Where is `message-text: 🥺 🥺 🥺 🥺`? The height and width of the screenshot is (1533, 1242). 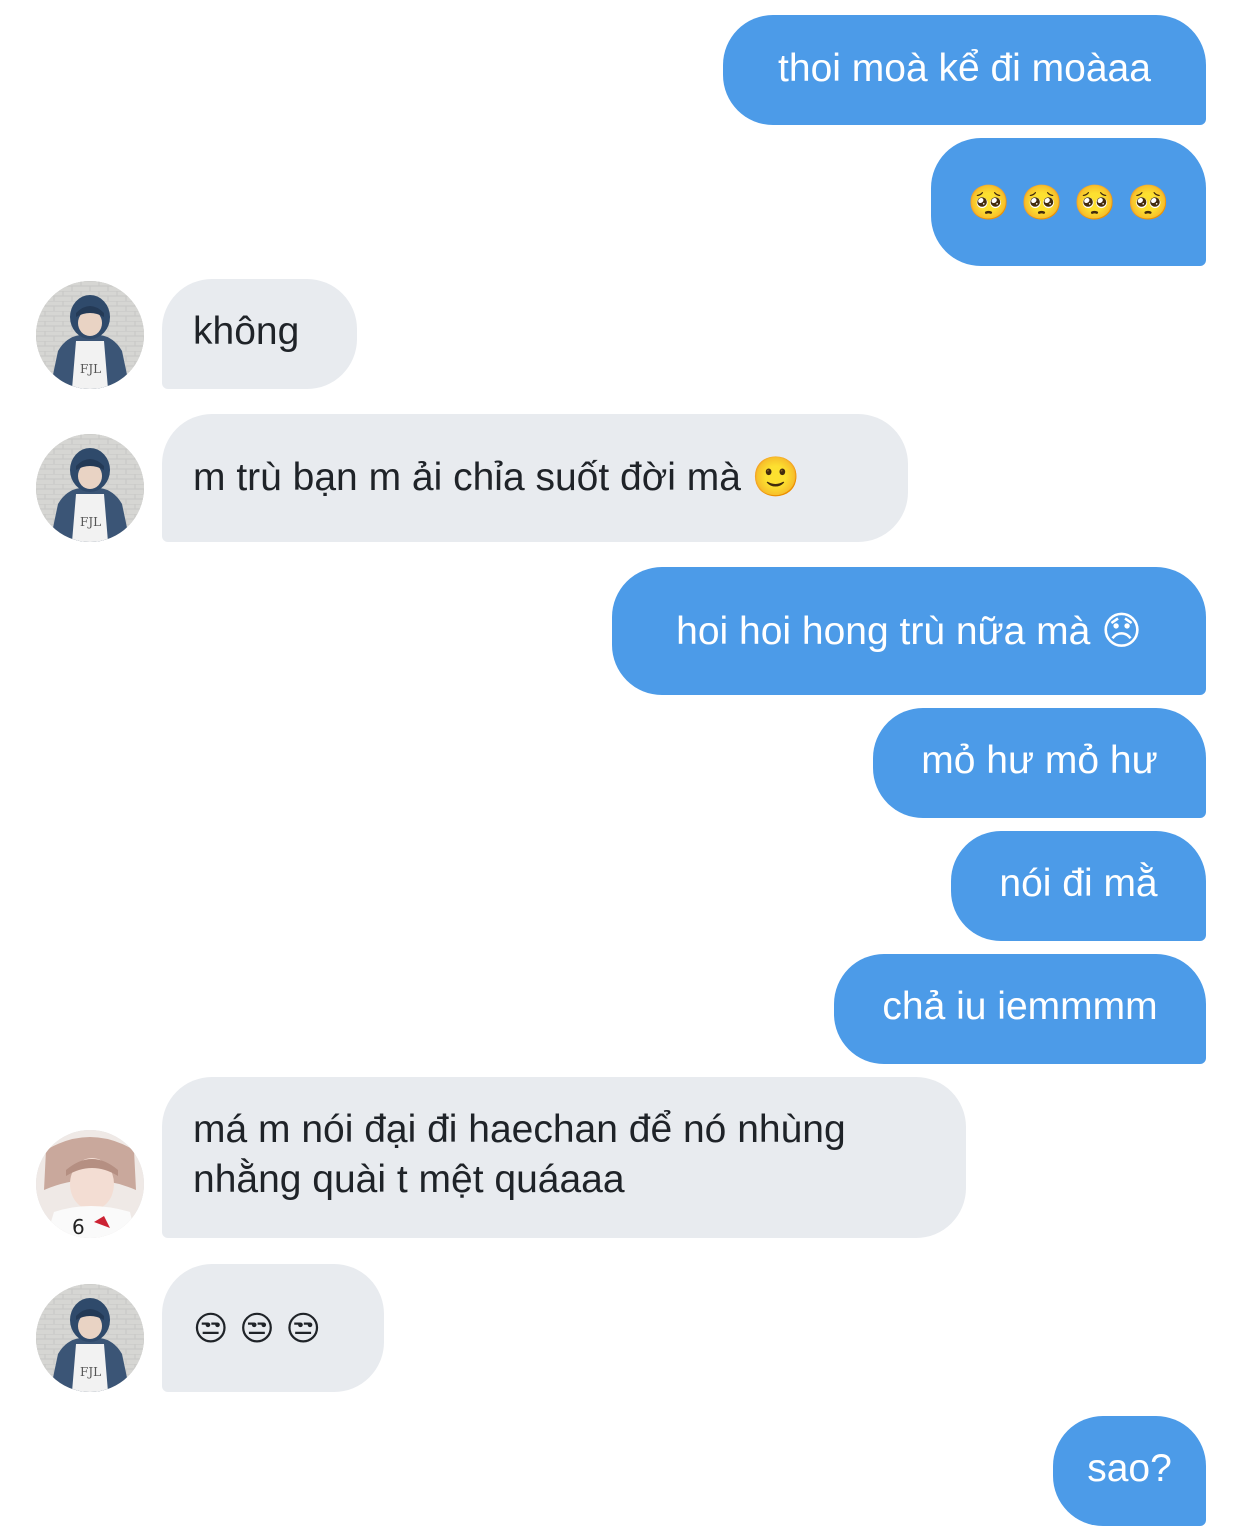
message-text: 🥺 🥺 🥺 🥺 is located at coordinates (1068, 203).